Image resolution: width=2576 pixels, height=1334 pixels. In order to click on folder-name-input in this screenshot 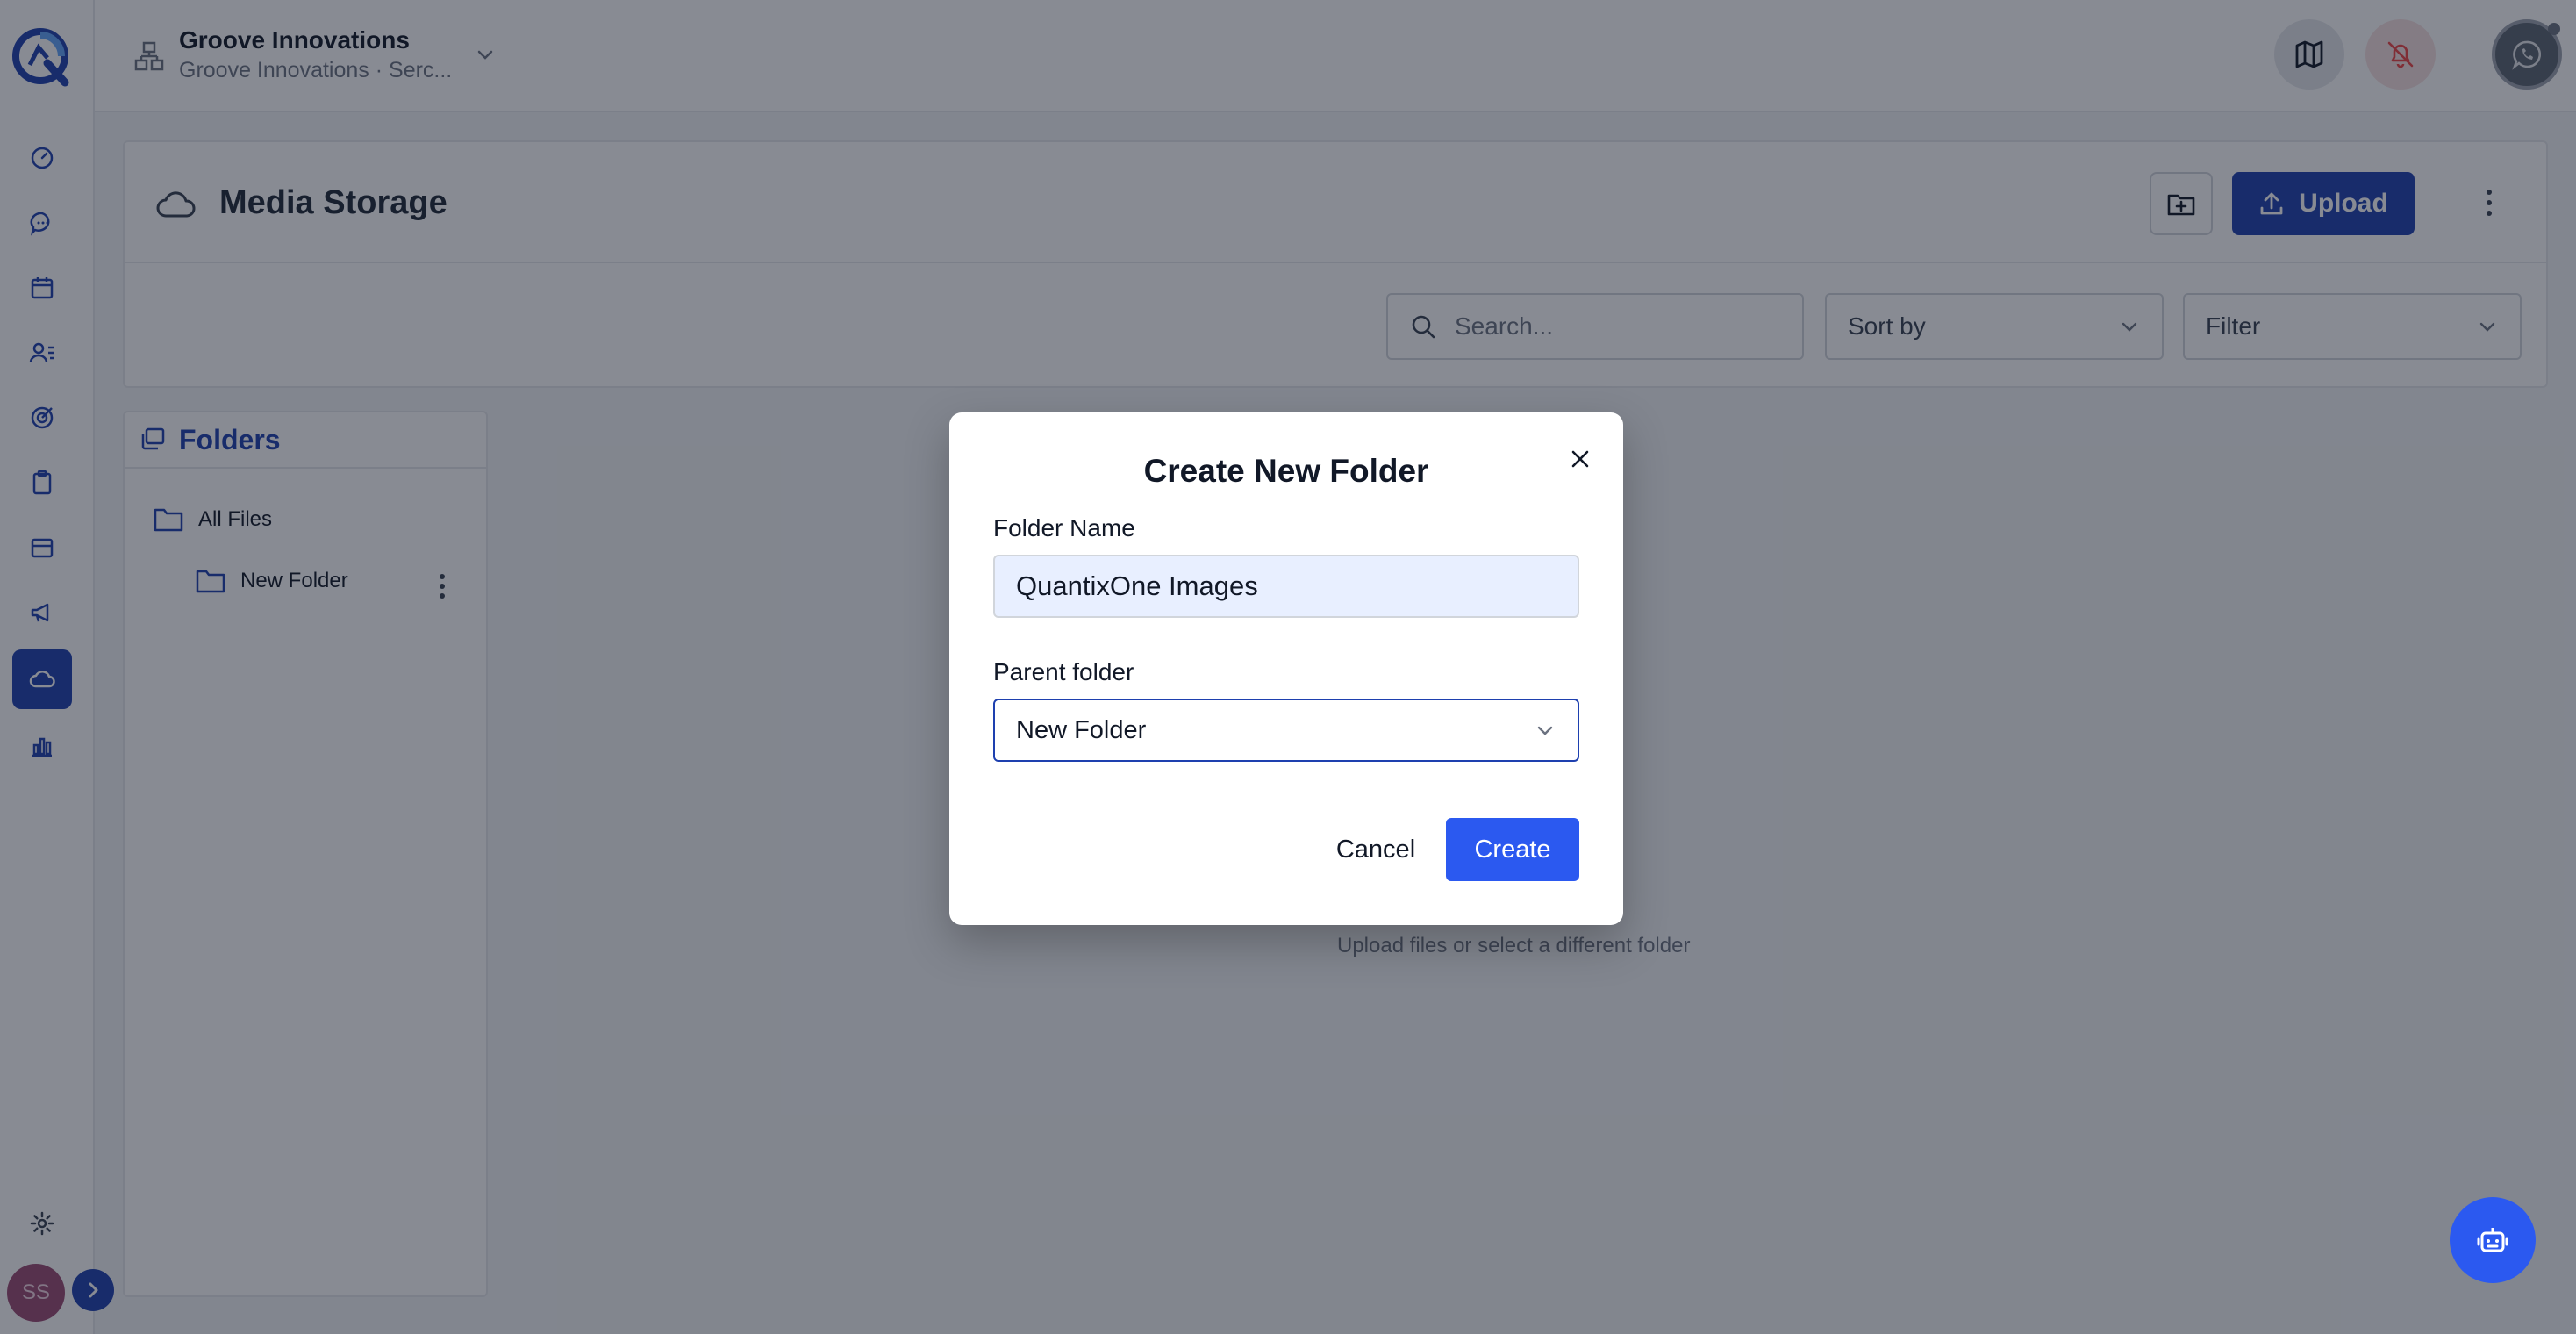, I will do `click(1286, 587)`.